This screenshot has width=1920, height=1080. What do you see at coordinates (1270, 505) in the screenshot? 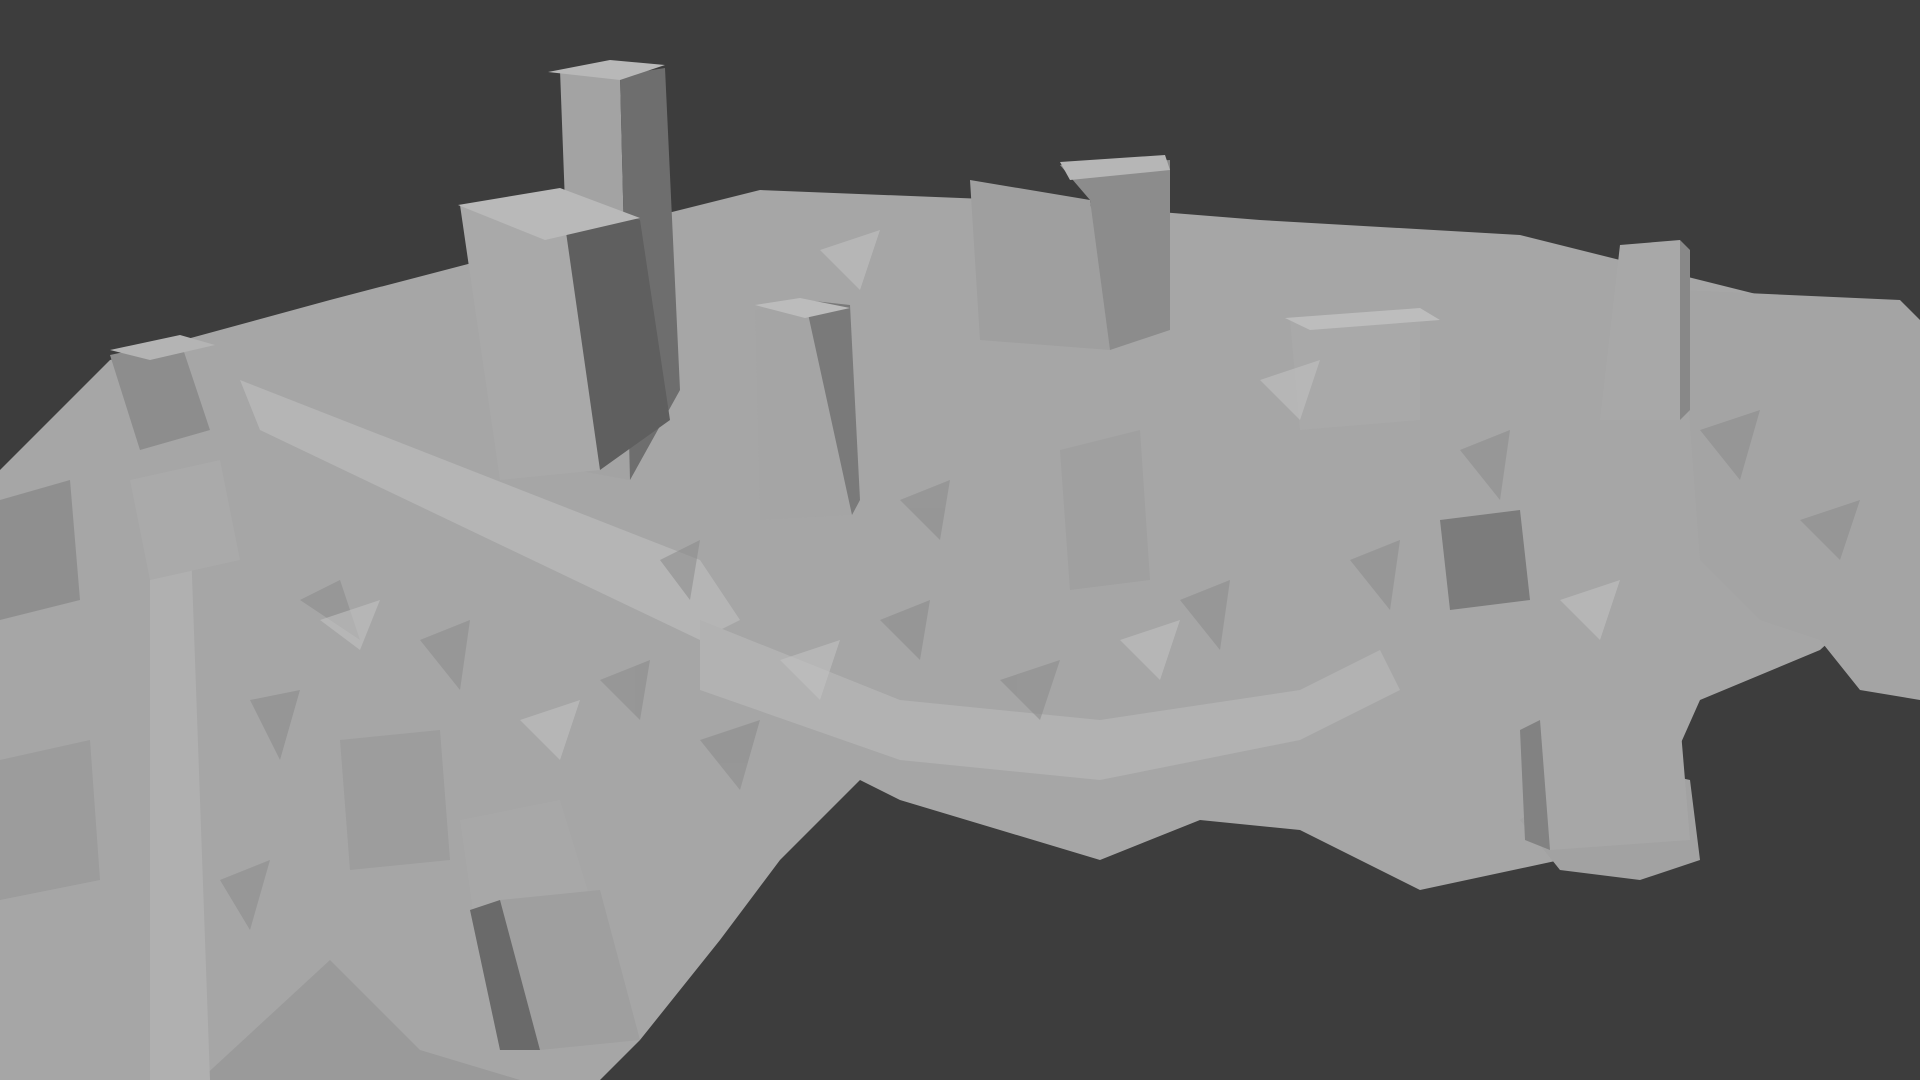
I see `block-center-b` at bounding box center [1270, 505].